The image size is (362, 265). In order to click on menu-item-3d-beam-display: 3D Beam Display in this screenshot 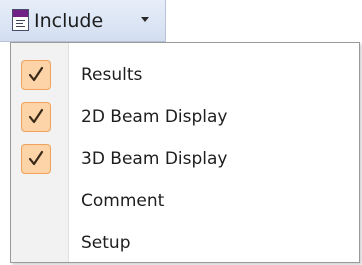, I will do `click(185, 159)`.